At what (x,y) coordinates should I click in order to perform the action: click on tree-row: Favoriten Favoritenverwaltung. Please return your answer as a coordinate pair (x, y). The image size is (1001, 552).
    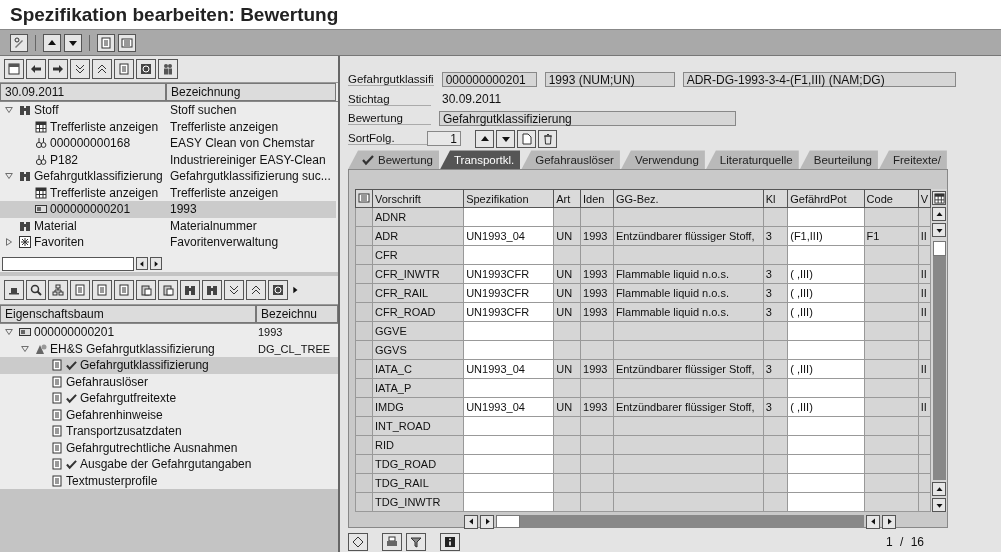
    Looking at the image, I should click on (168, 242).